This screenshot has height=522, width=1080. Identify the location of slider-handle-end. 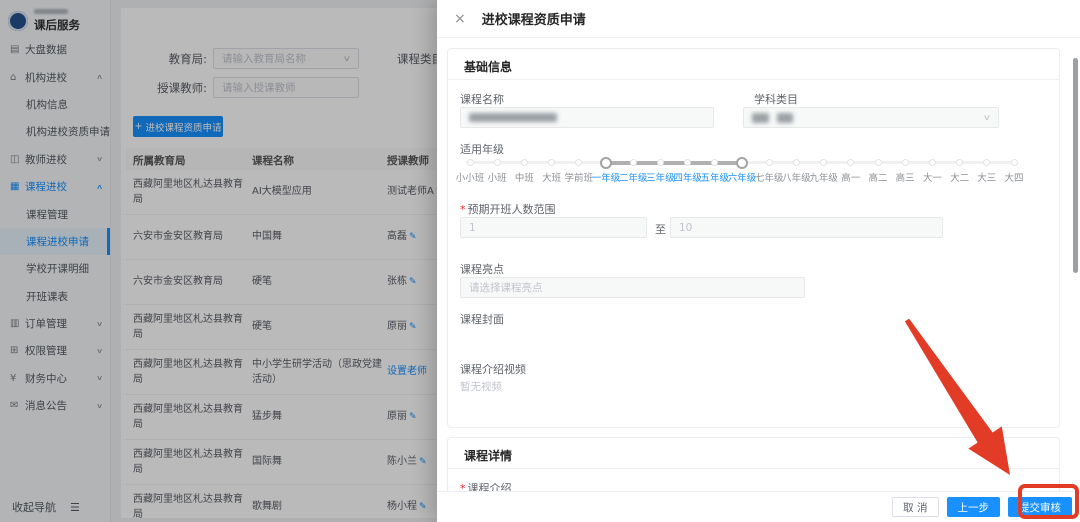
(742, 162).